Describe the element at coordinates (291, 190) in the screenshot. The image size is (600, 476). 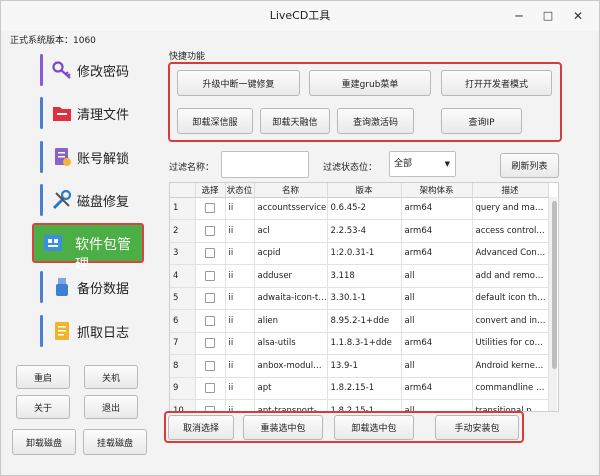
I see `column-header-name: 名称` at that location.